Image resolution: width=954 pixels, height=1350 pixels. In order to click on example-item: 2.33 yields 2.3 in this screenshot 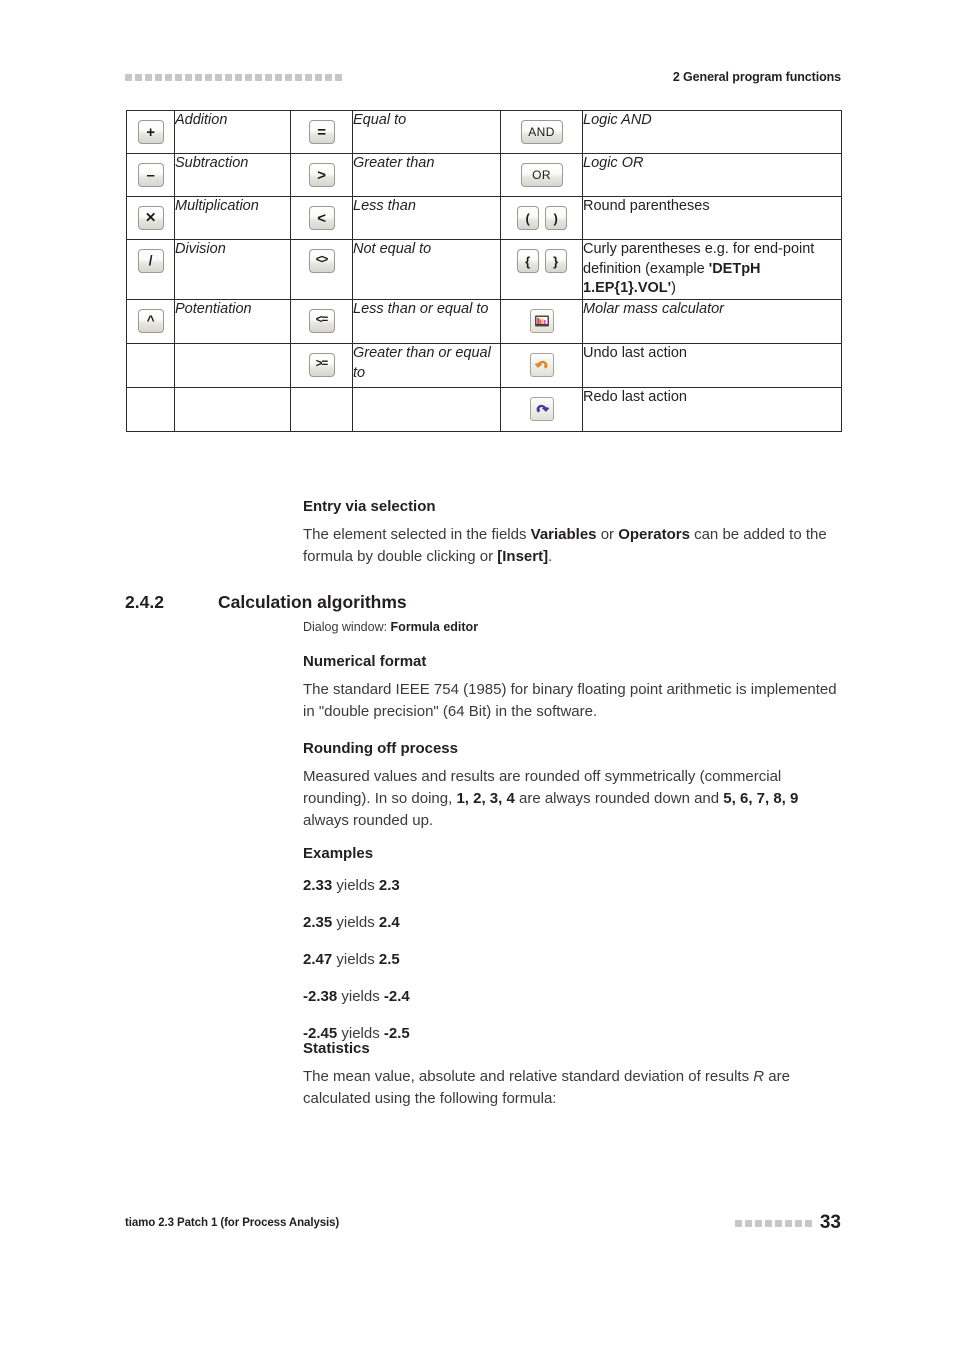, I will do `click(572, 886)`.